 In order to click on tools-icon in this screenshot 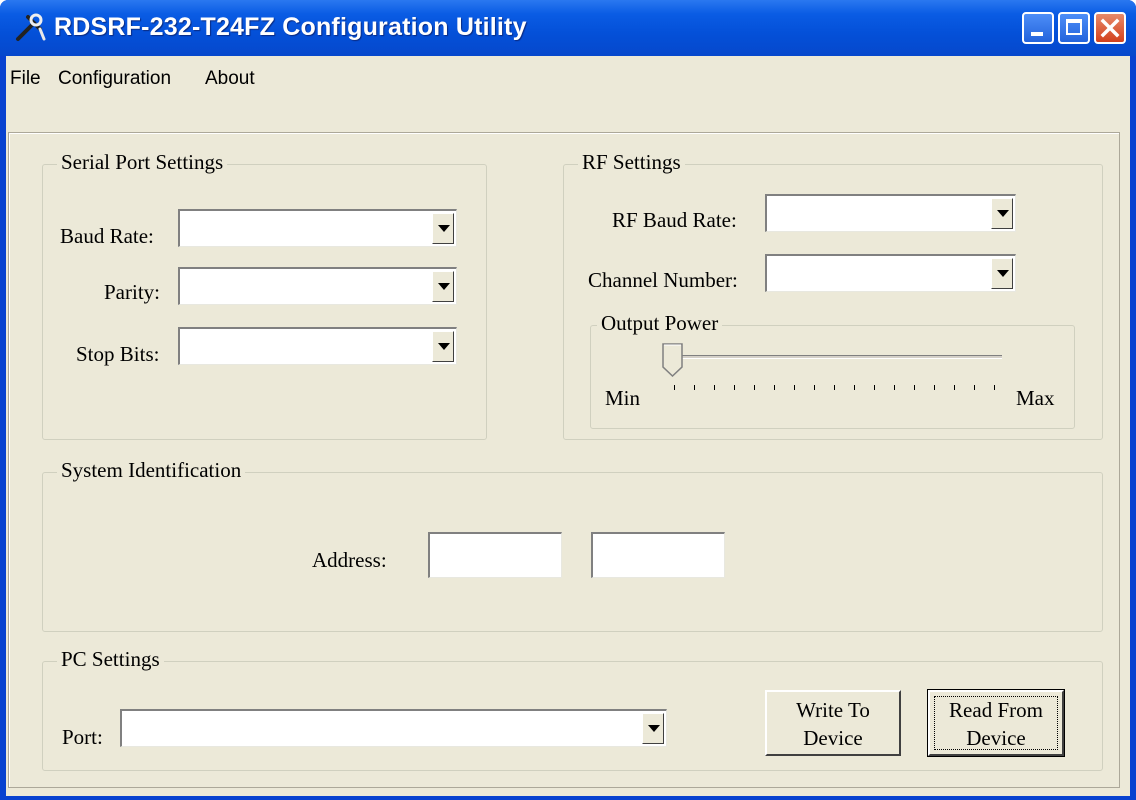, I will do `click(31, 27)`.